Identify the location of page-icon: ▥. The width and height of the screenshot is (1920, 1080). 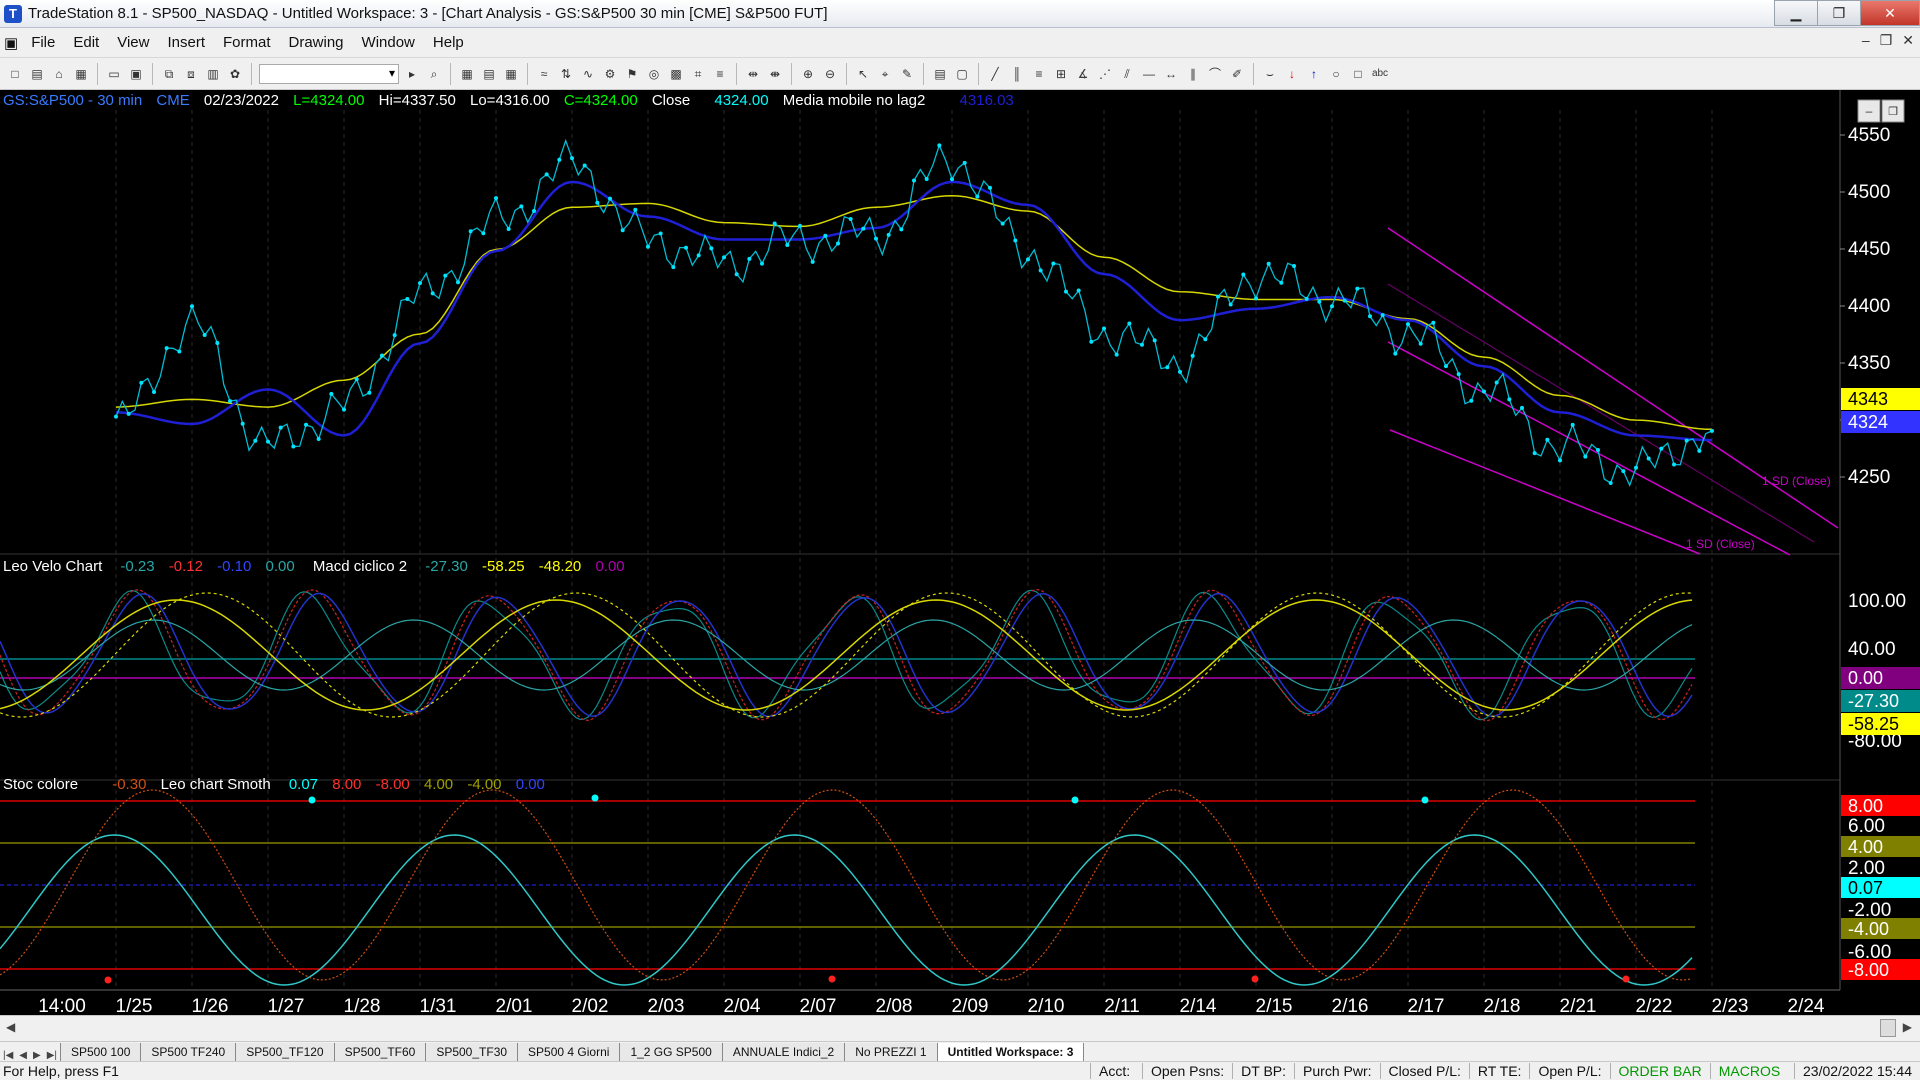
(213, 74).